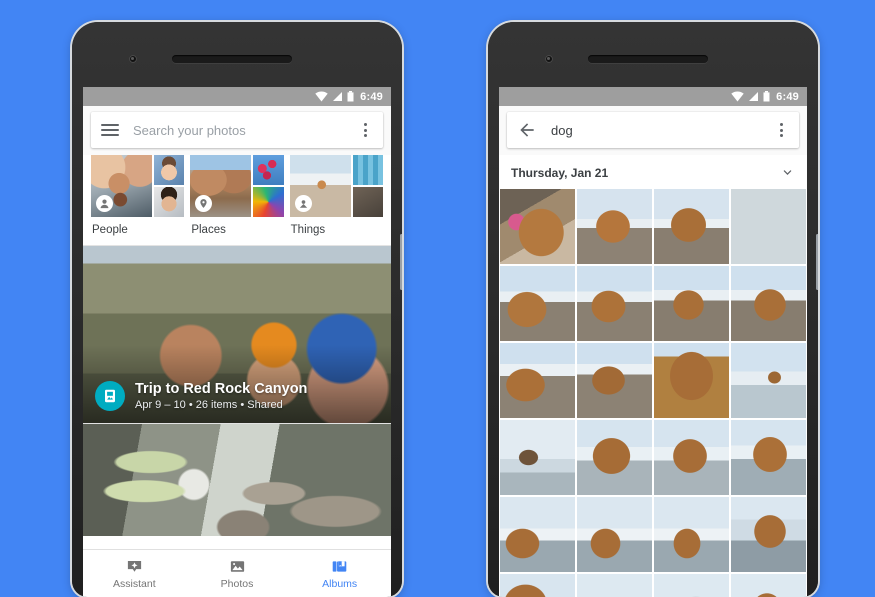 The image size is (875, 597). I want to click on category-label: Things, so click(308, 230).